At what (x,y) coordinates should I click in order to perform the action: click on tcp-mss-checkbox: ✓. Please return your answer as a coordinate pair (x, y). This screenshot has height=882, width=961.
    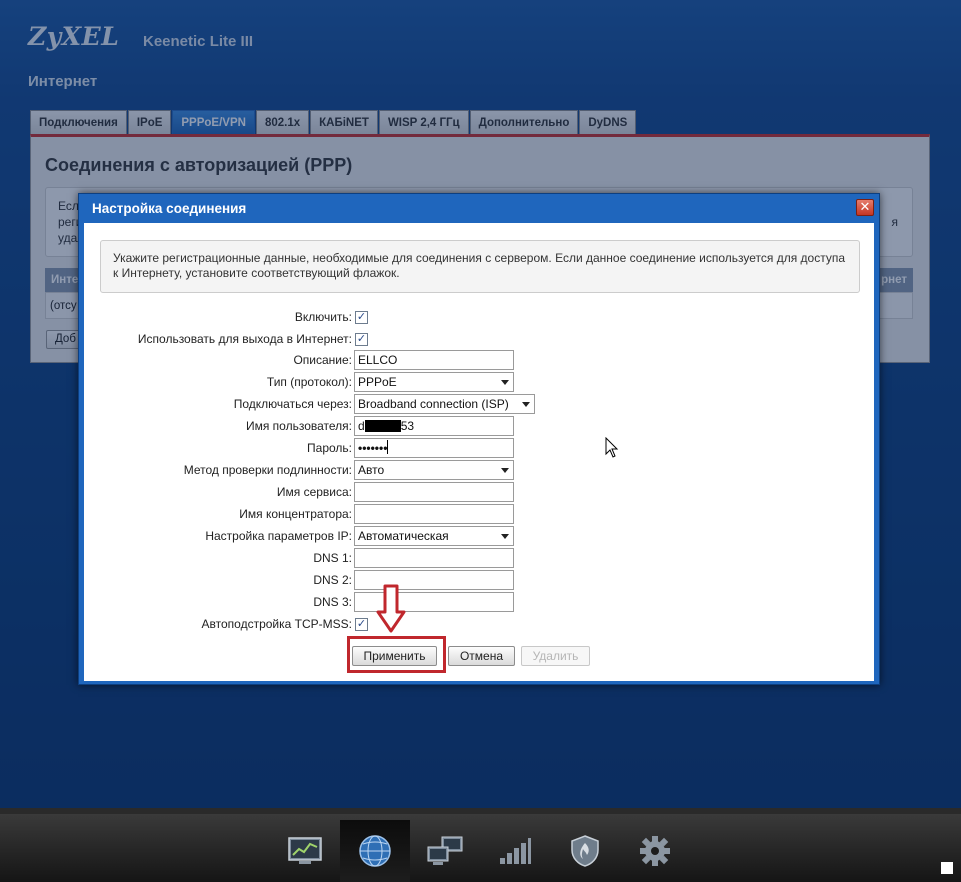
    Looking at the image, I should click on (361, 624).